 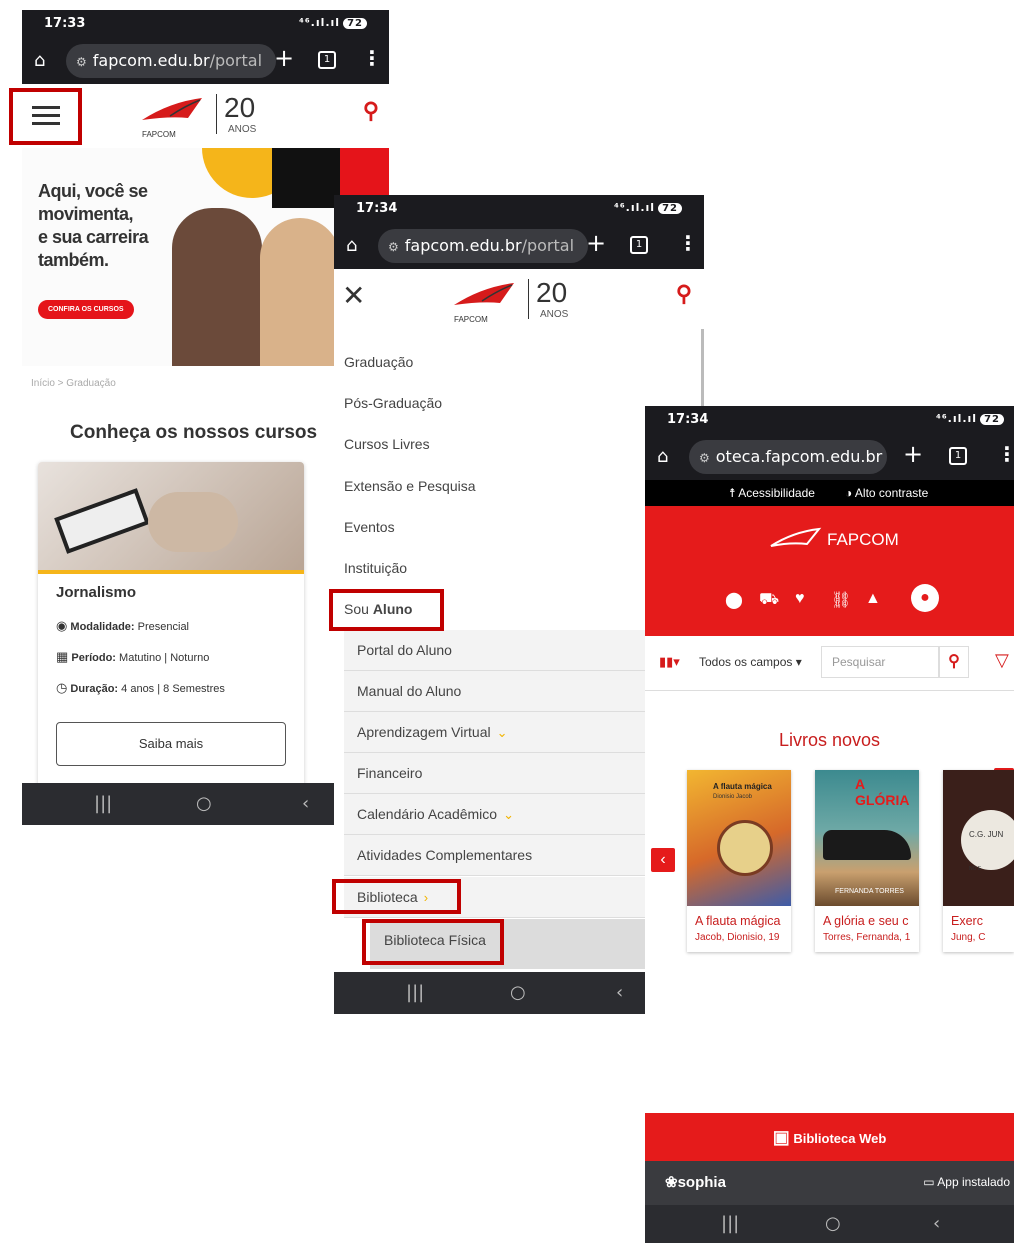 I want to click on sophia-label: sophia, so click(x=701, y=1182).